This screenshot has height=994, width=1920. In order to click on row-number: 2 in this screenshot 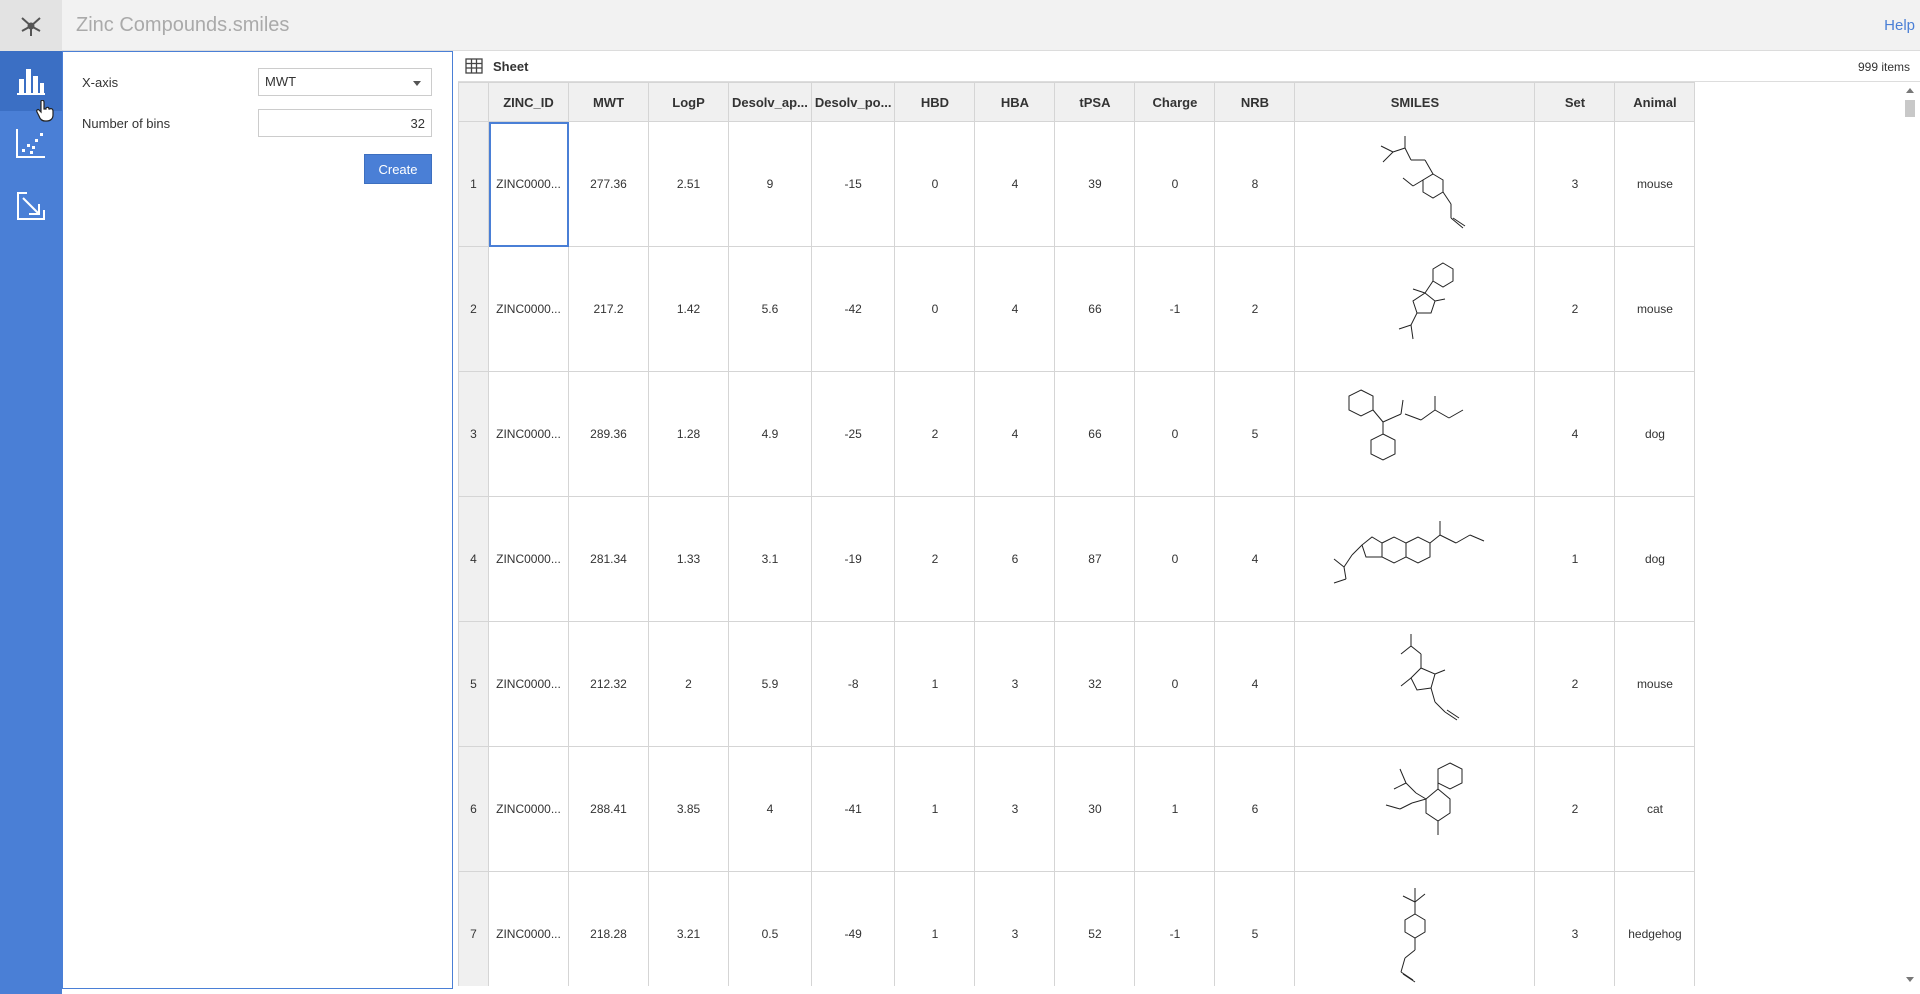, I will do `click(473, 309)`.